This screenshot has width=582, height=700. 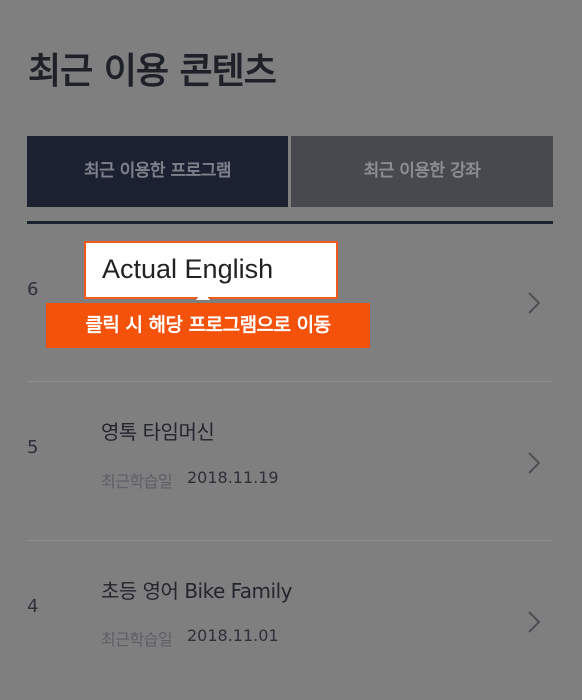 I want to click on item-rank: 5, so click(x=33, y=447).